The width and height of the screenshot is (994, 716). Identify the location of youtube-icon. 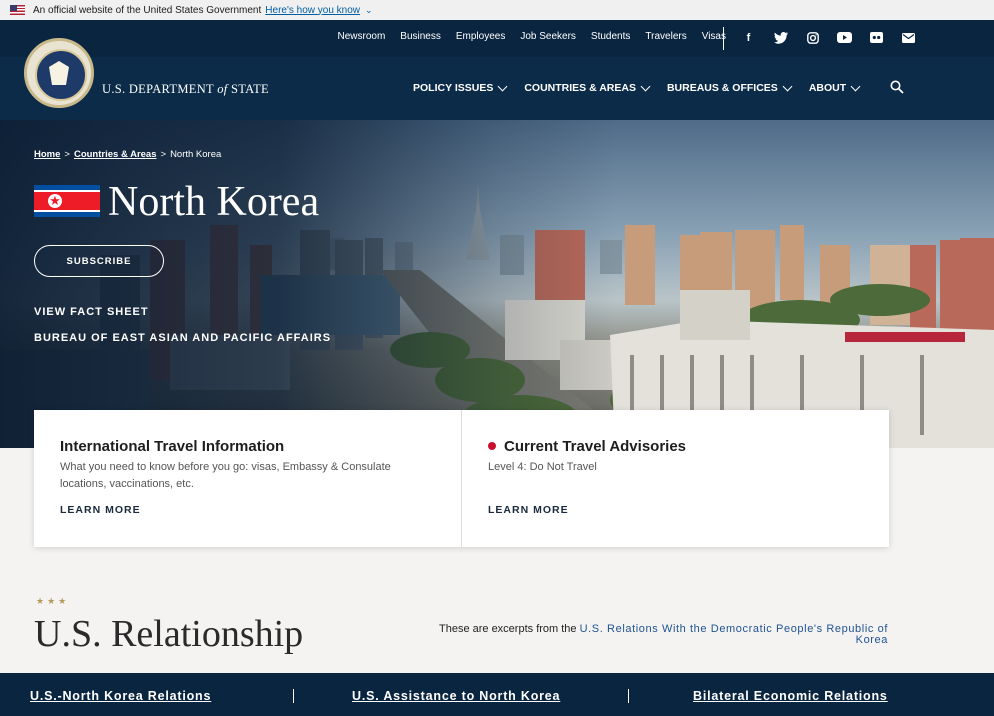
(844, 37).